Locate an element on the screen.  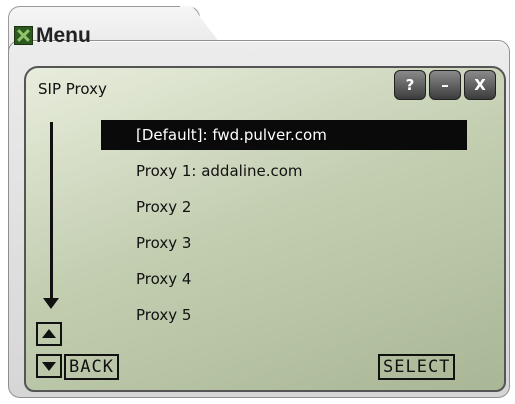
list-item-proxy-3: Proxy 3 is located at coordinates (284, 243).